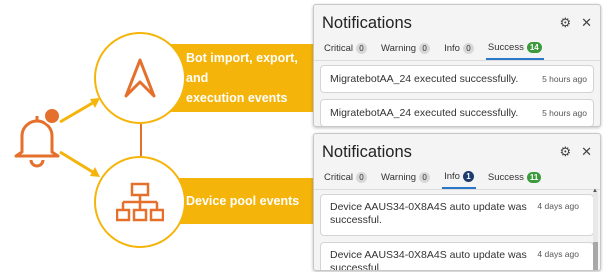 Image resolution: width=603 pixels, height=272 pixels. I want to click on count-badge: 14, so click(534, 47).